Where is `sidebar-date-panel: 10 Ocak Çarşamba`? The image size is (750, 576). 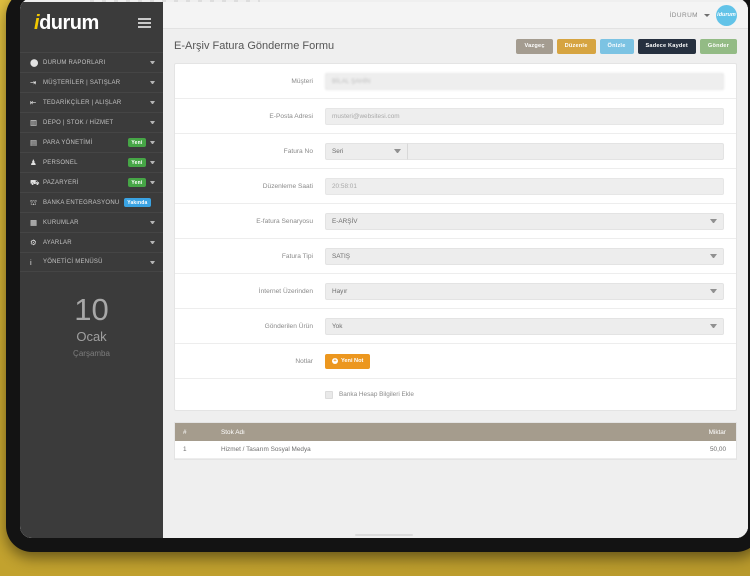
sidebar-date-panel: 10 Ocak Çarşamba is located at coordinates (91, 405).